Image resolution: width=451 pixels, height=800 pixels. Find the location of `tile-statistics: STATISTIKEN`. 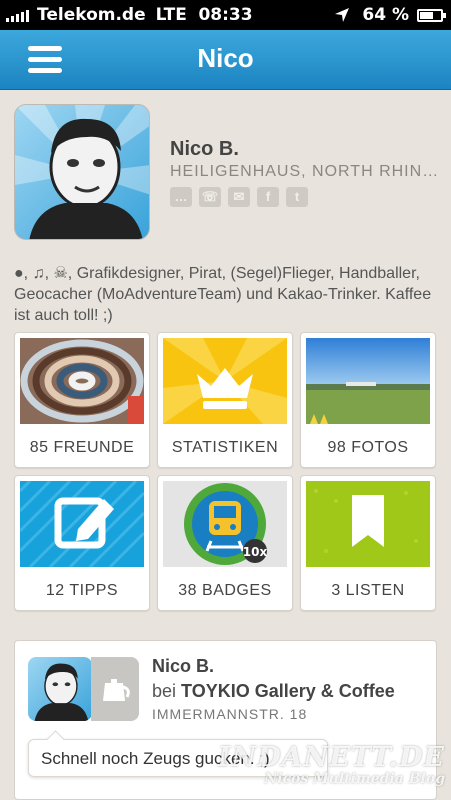

tile-statistics: STATISTIKEN is located at coordinates (225, 400).